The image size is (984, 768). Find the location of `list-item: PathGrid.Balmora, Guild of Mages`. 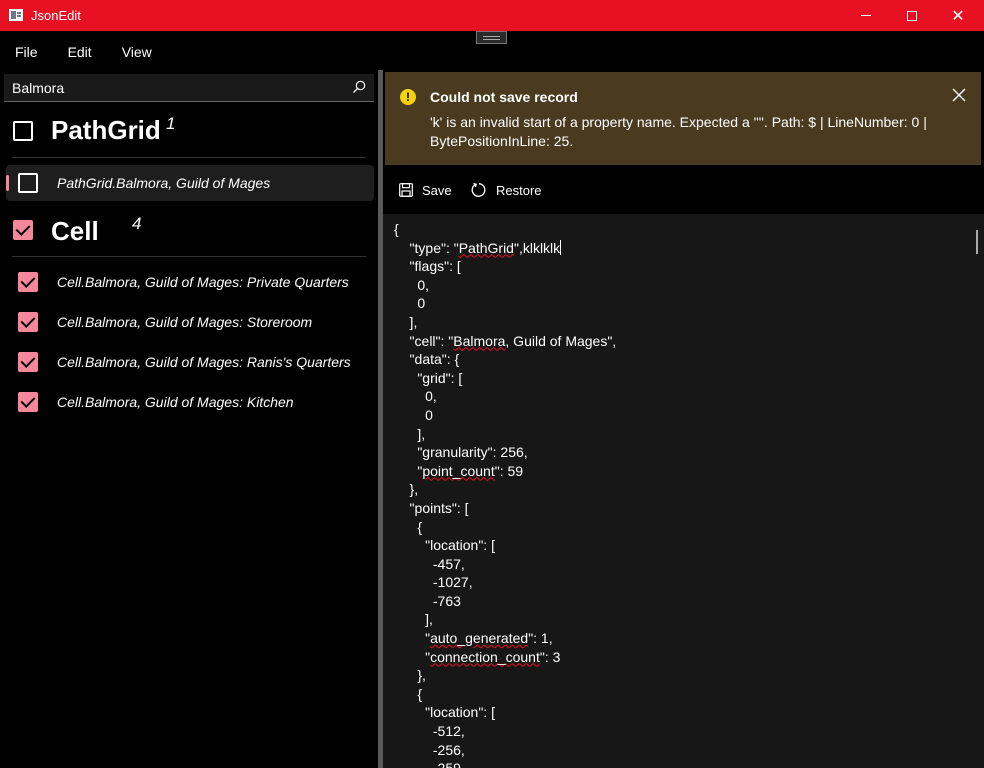

list-item: PathGrid.Balmora, Guild of Mages is located at coordinates (190, 183).